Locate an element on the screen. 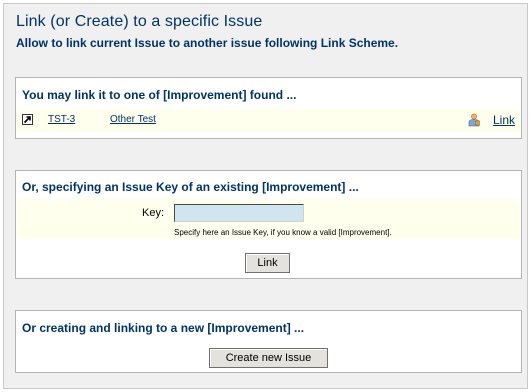 The width and height of the screenshot is (531, 392). issue-key-link: TST-3 is located at coordinates (61, 119).